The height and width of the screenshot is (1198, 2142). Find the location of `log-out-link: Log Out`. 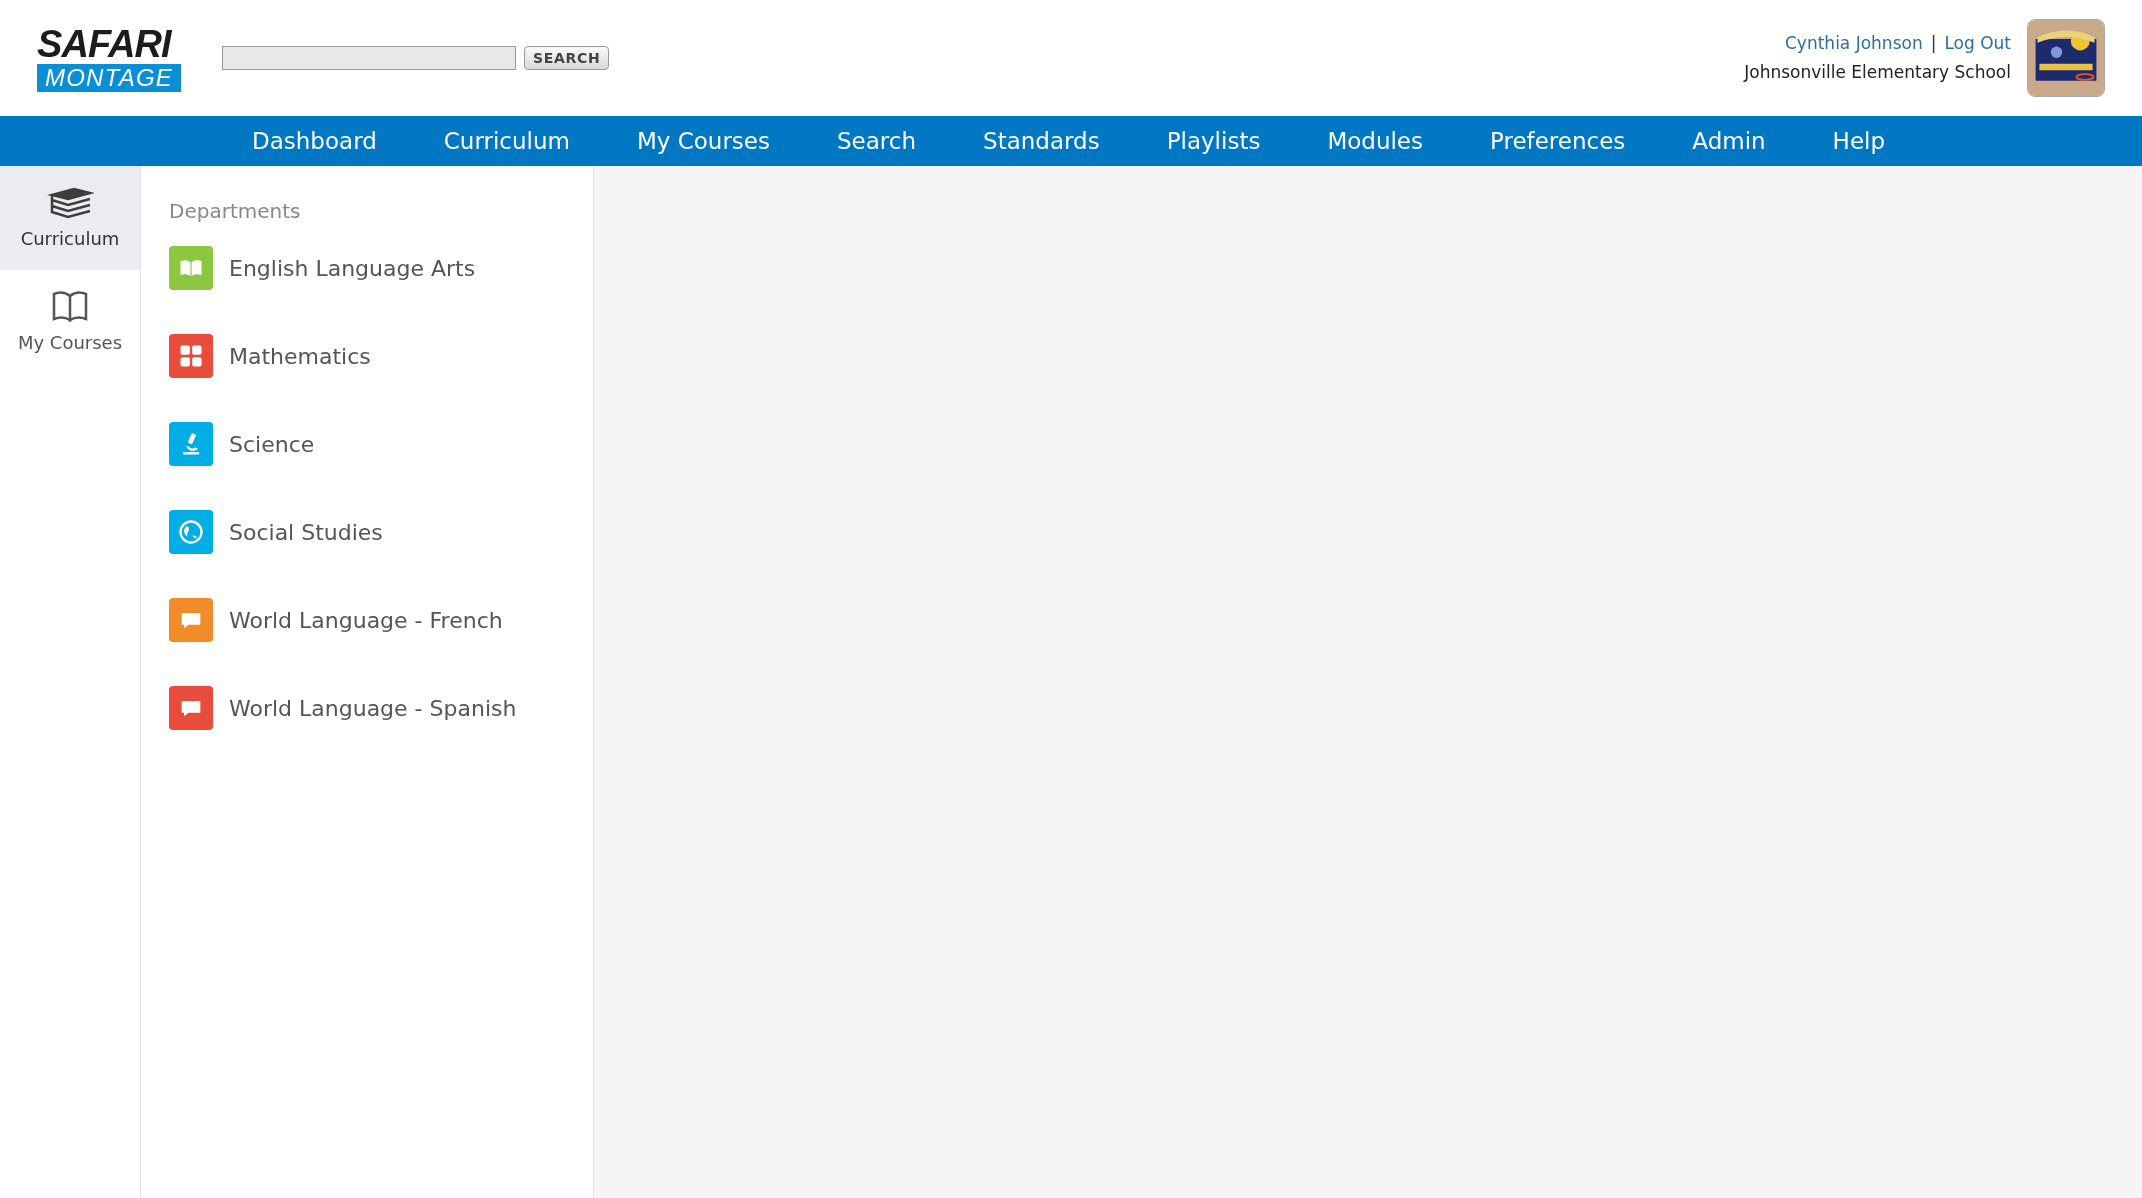

log-out-link: Log Out is located at coordinates (1977, 43).